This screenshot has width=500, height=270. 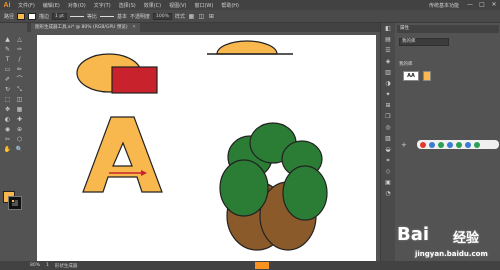 What do you see at coordinates (203, 5) in the screenshot?
I see `menu-window: 窗口(W)` at bounding box center [203, 5].